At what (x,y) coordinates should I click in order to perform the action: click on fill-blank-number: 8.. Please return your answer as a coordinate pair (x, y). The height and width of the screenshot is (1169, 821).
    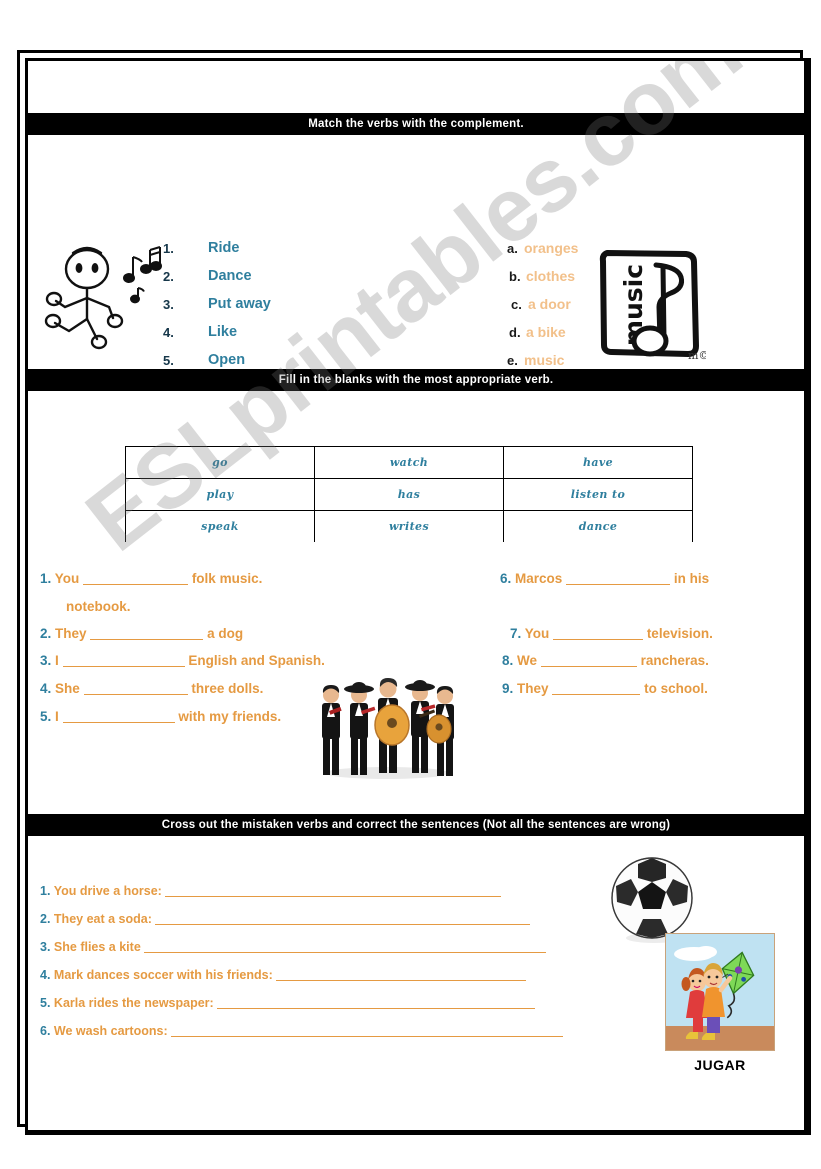
    Looking at the image, I should click on (508, 660).